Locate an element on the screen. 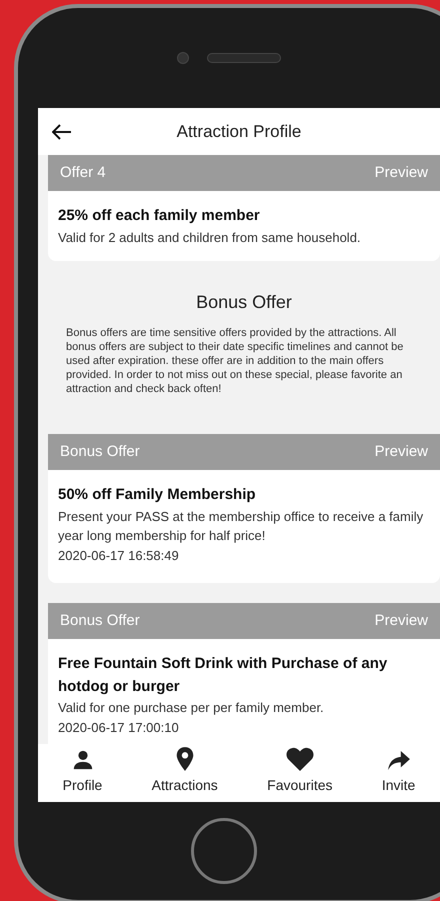  offer-title: 50% off Family Membership is located at coordinates (157, 495).